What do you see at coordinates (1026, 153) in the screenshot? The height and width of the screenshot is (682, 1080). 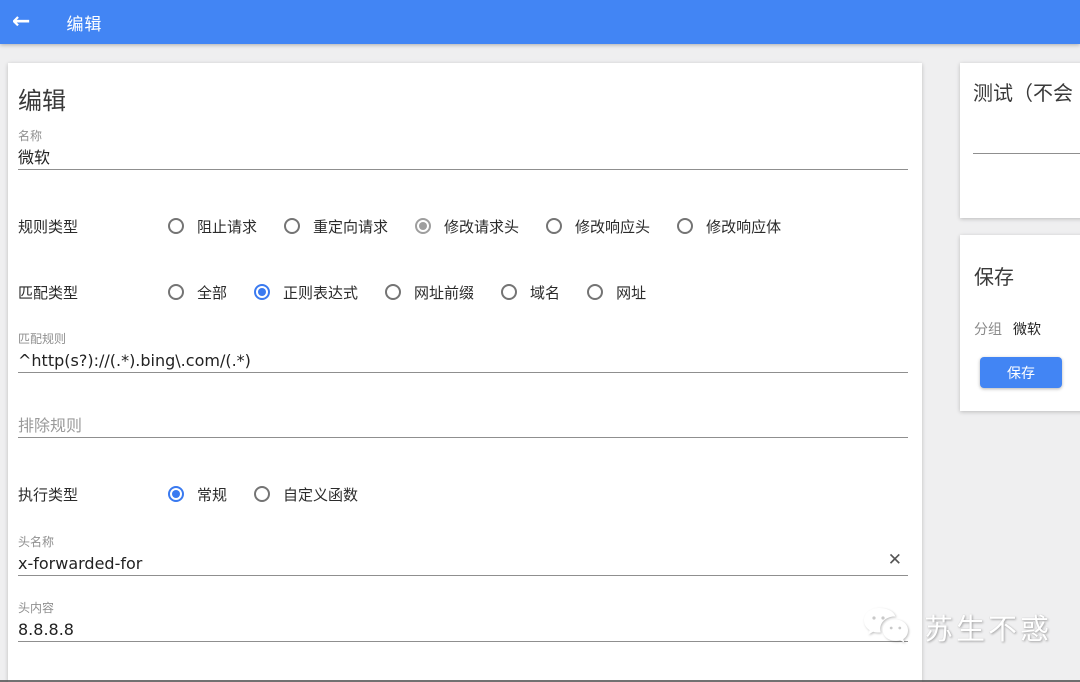 I see `test-input` at bounding box center [1026, 153].